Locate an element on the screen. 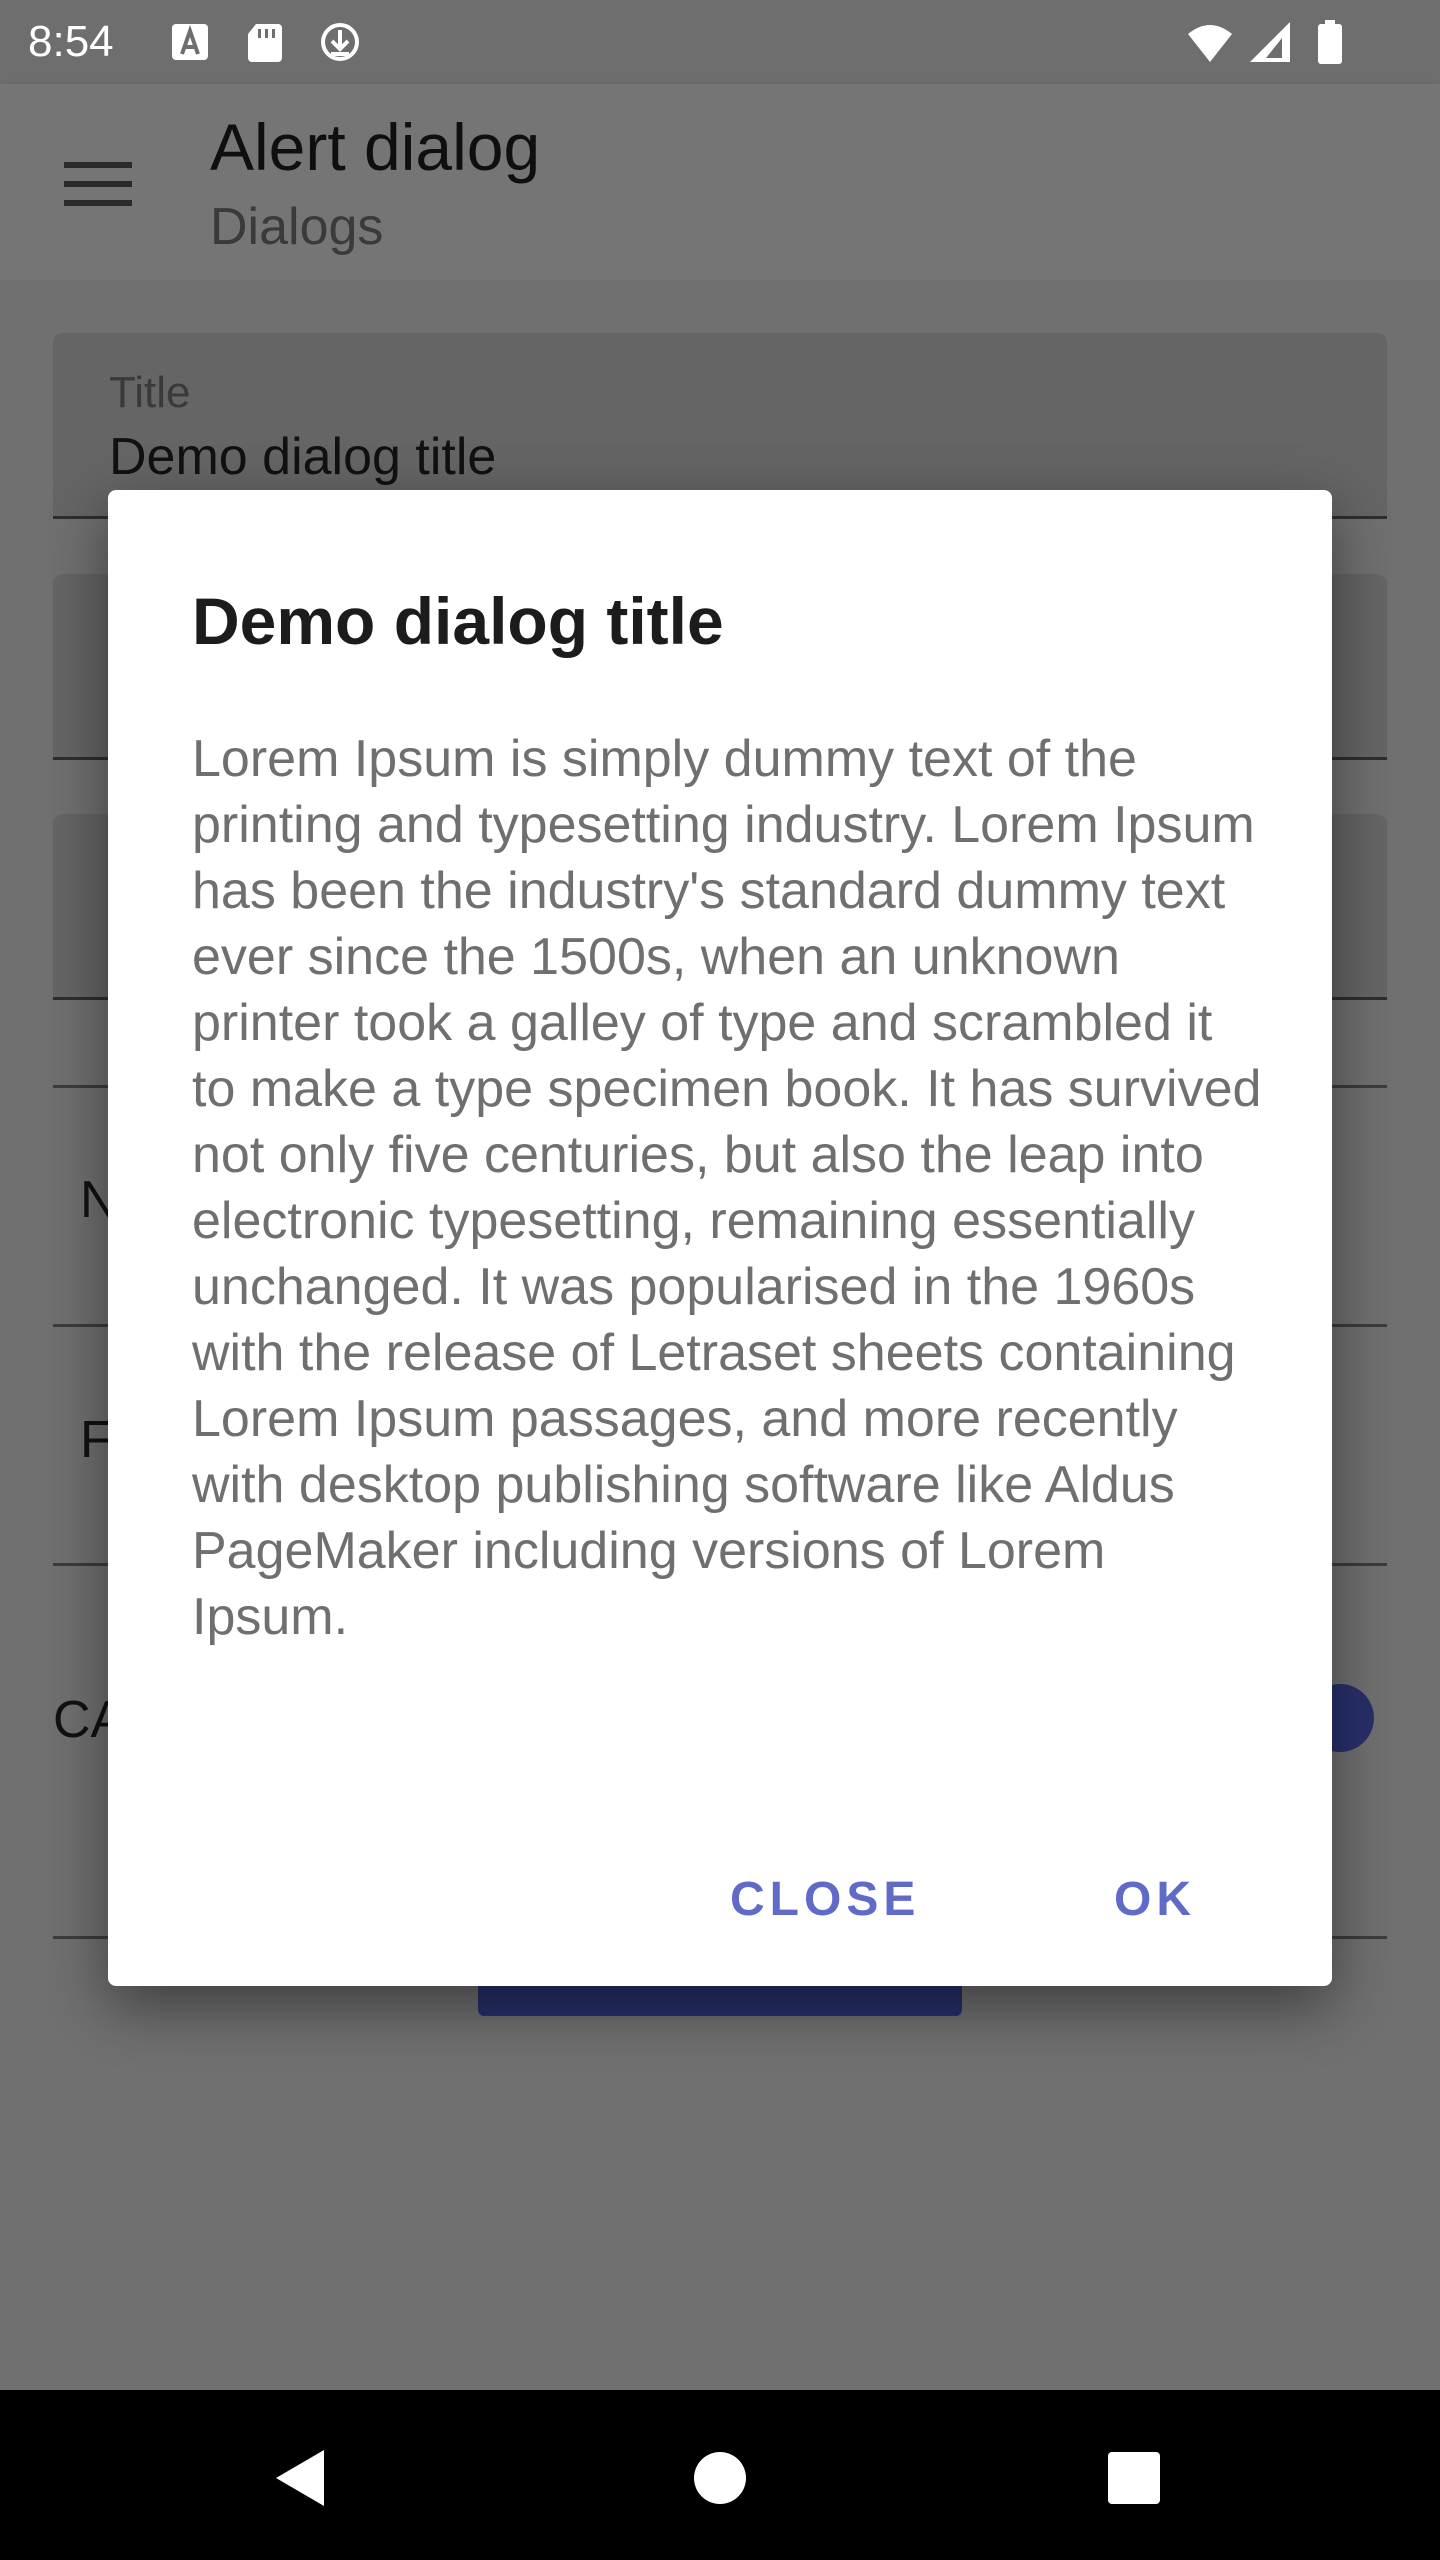 The width and height of the screenshot is (1440, 2560). recents-icon is located at coordinates (1134, 2478).